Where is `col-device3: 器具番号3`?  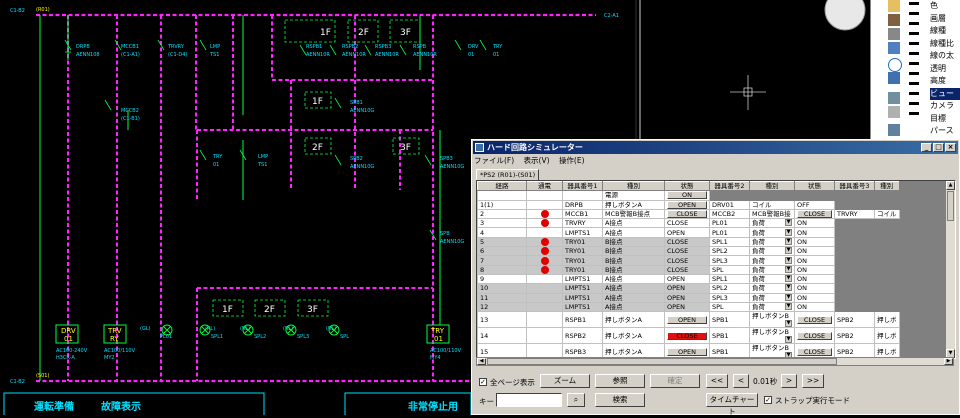 col-device3: 器具番号3 is located at coordinates (854, 186).